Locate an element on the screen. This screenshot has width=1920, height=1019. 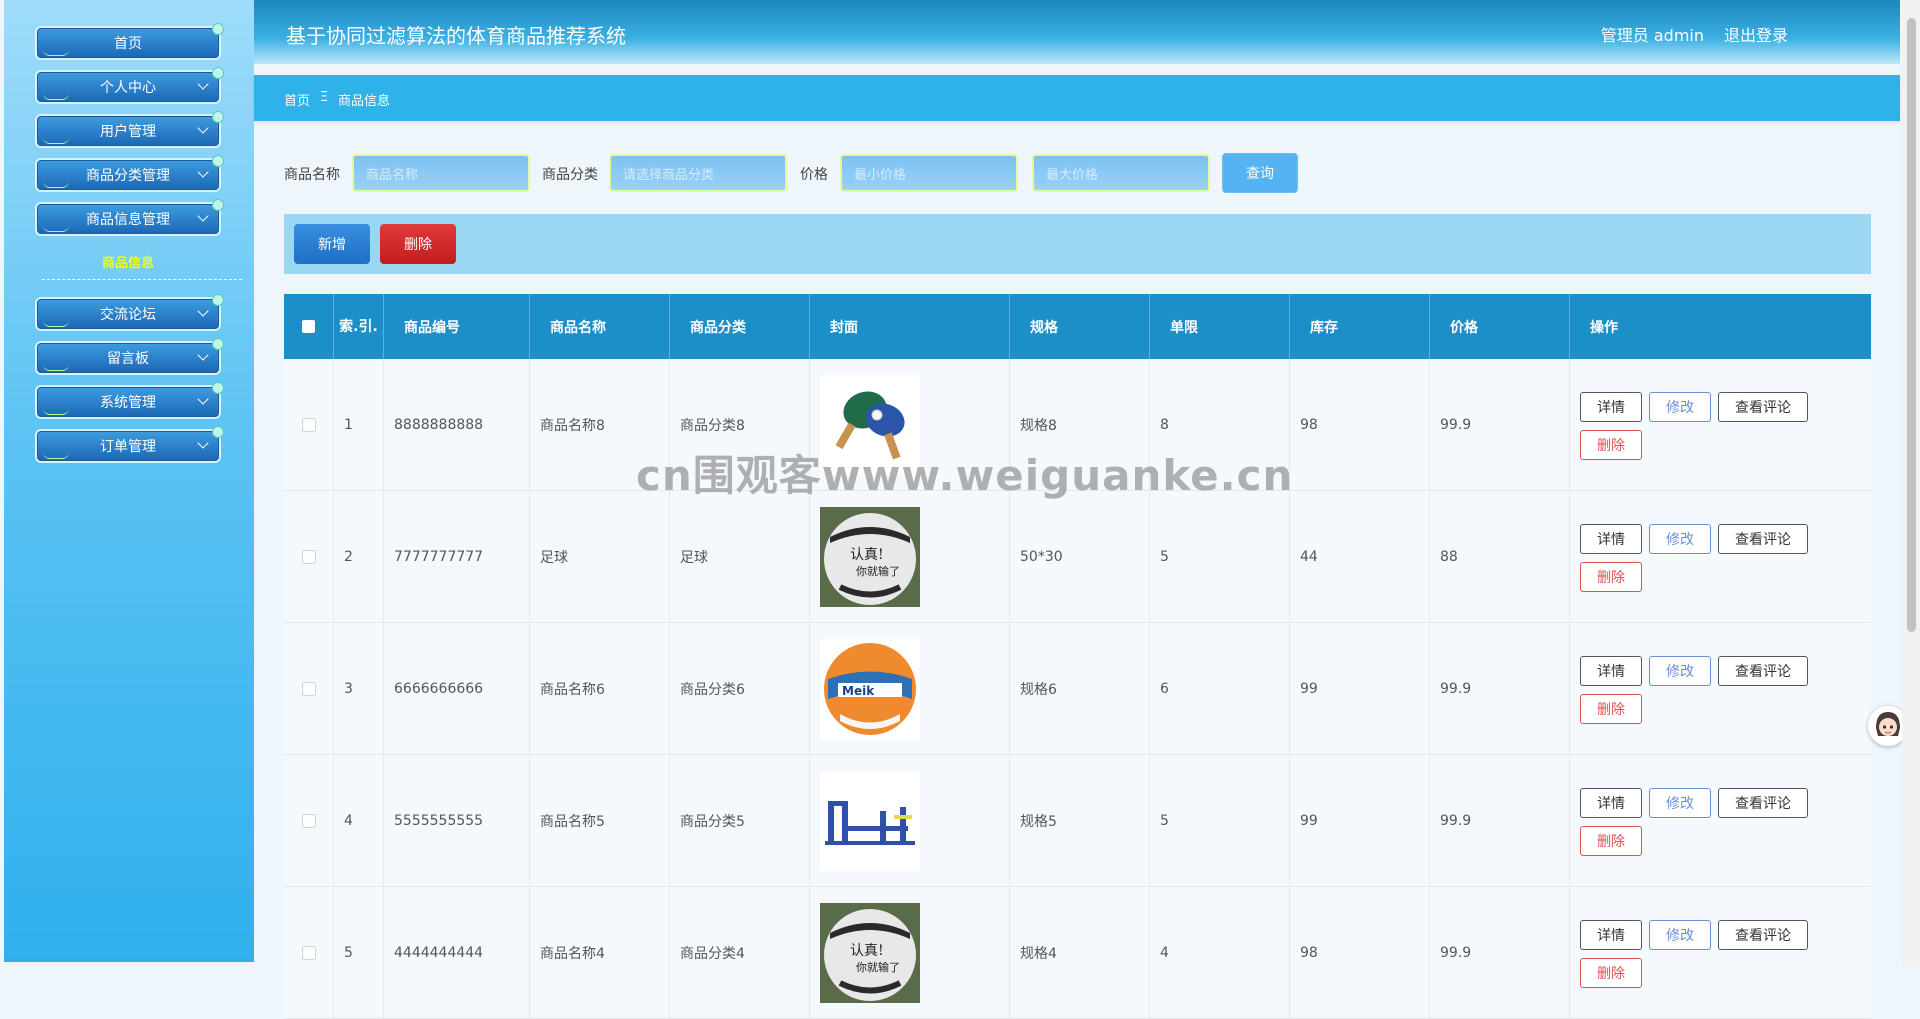
product-name-label: 商品名称 is located at coordinates (312, 175).